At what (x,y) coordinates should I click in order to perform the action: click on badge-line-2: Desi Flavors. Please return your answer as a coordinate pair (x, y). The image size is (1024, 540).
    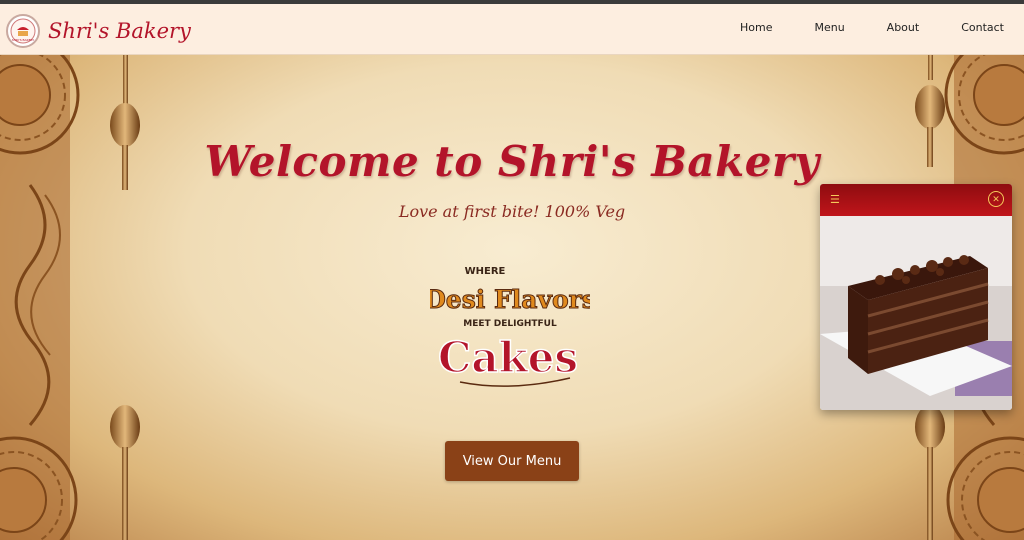
    Looking at the image, I should click on (510, 299).